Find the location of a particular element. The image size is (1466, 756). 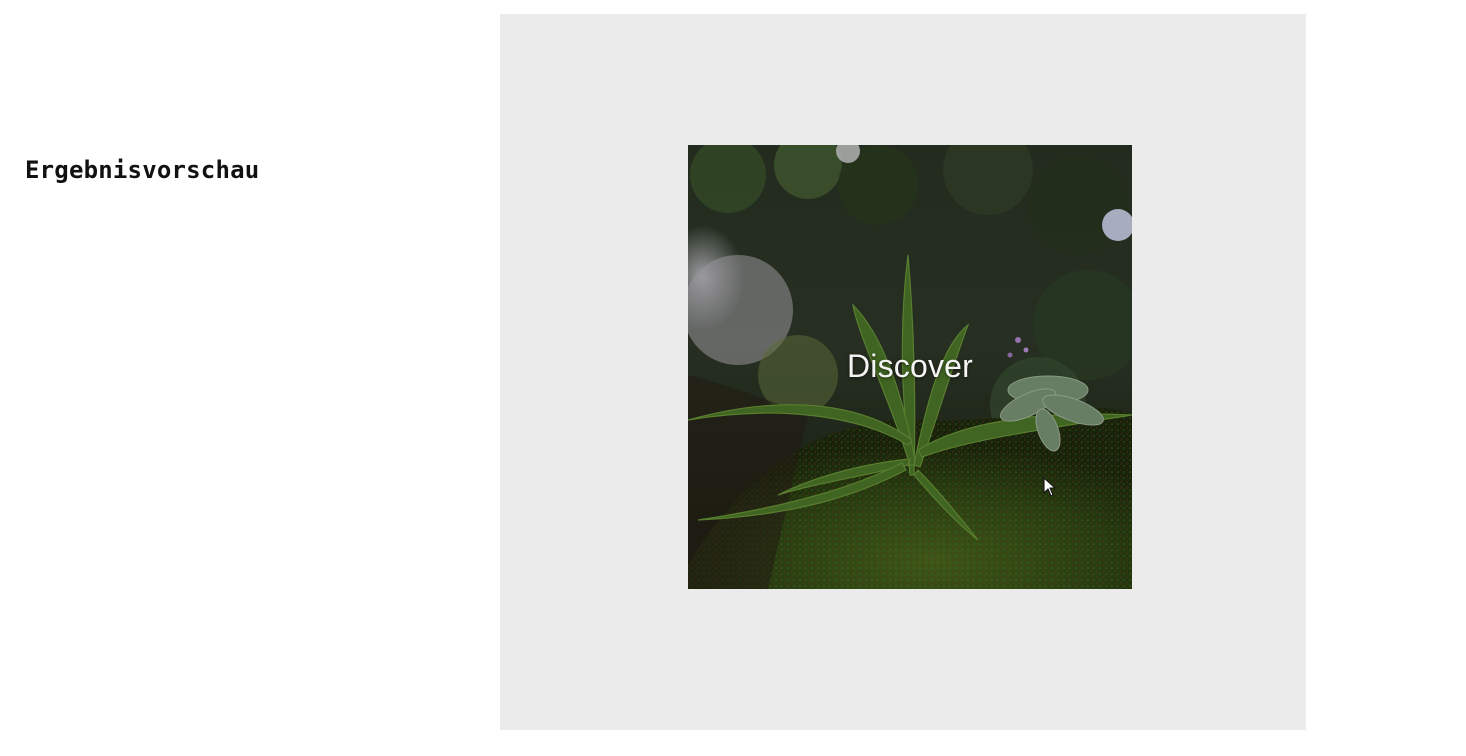

card-label: Discover is located at coordinates (910, 366).